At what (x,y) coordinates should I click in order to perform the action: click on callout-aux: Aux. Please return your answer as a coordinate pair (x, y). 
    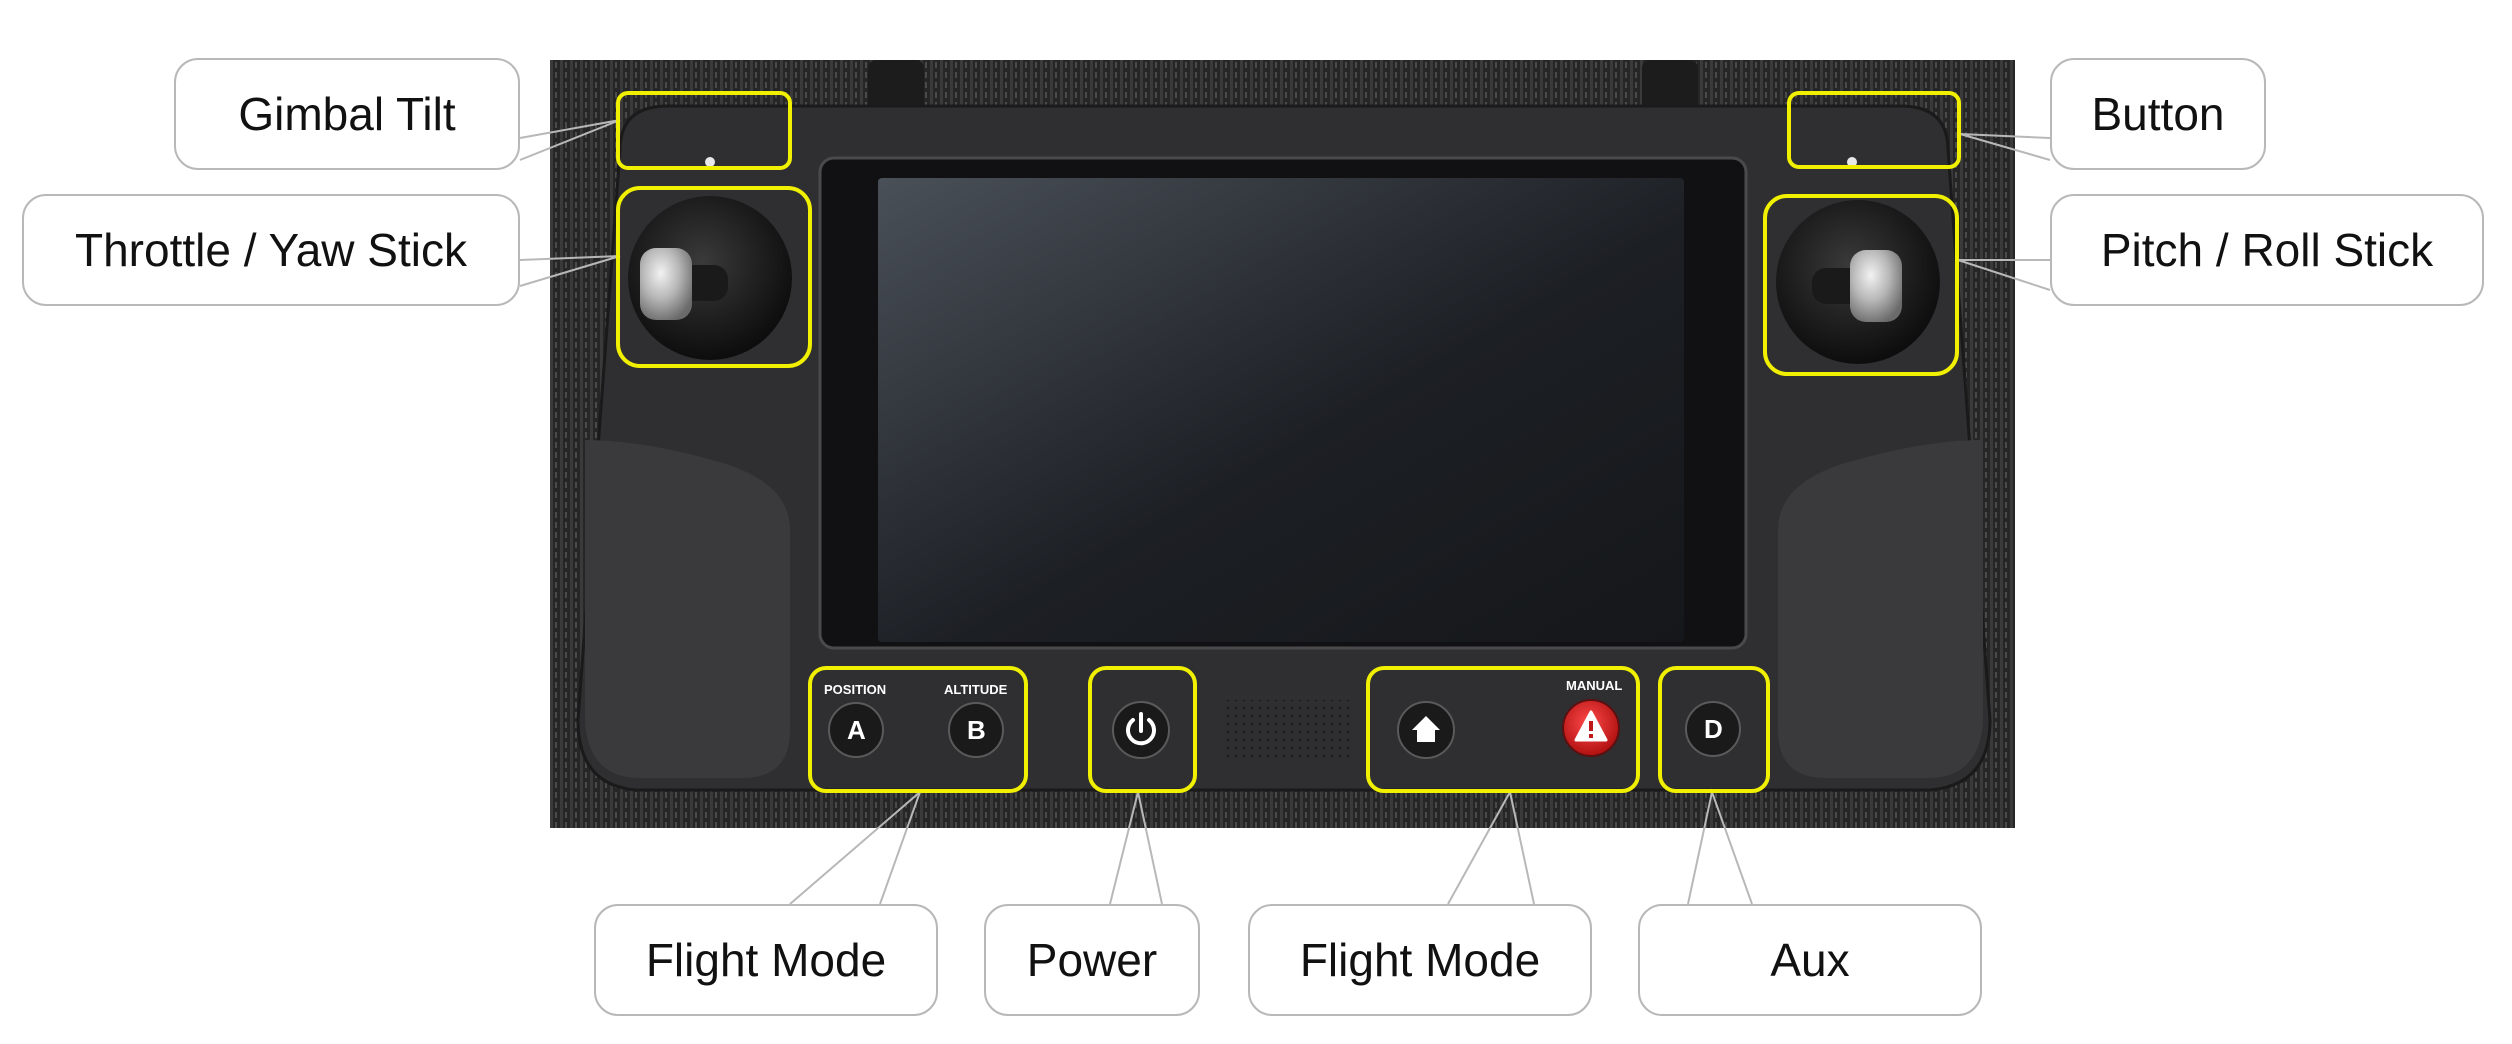
    Looking at the image, I should click on (1810, 960).